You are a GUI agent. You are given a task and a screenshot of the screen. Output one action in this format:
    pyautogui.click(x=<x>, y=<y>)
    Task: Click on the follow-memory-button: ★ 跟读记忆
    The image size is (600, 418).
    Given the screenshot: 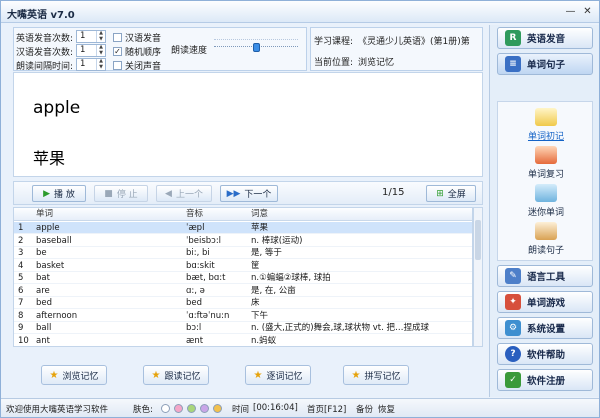 What is the action you would take?
    pyautogui.click(x=176, y=375)
    